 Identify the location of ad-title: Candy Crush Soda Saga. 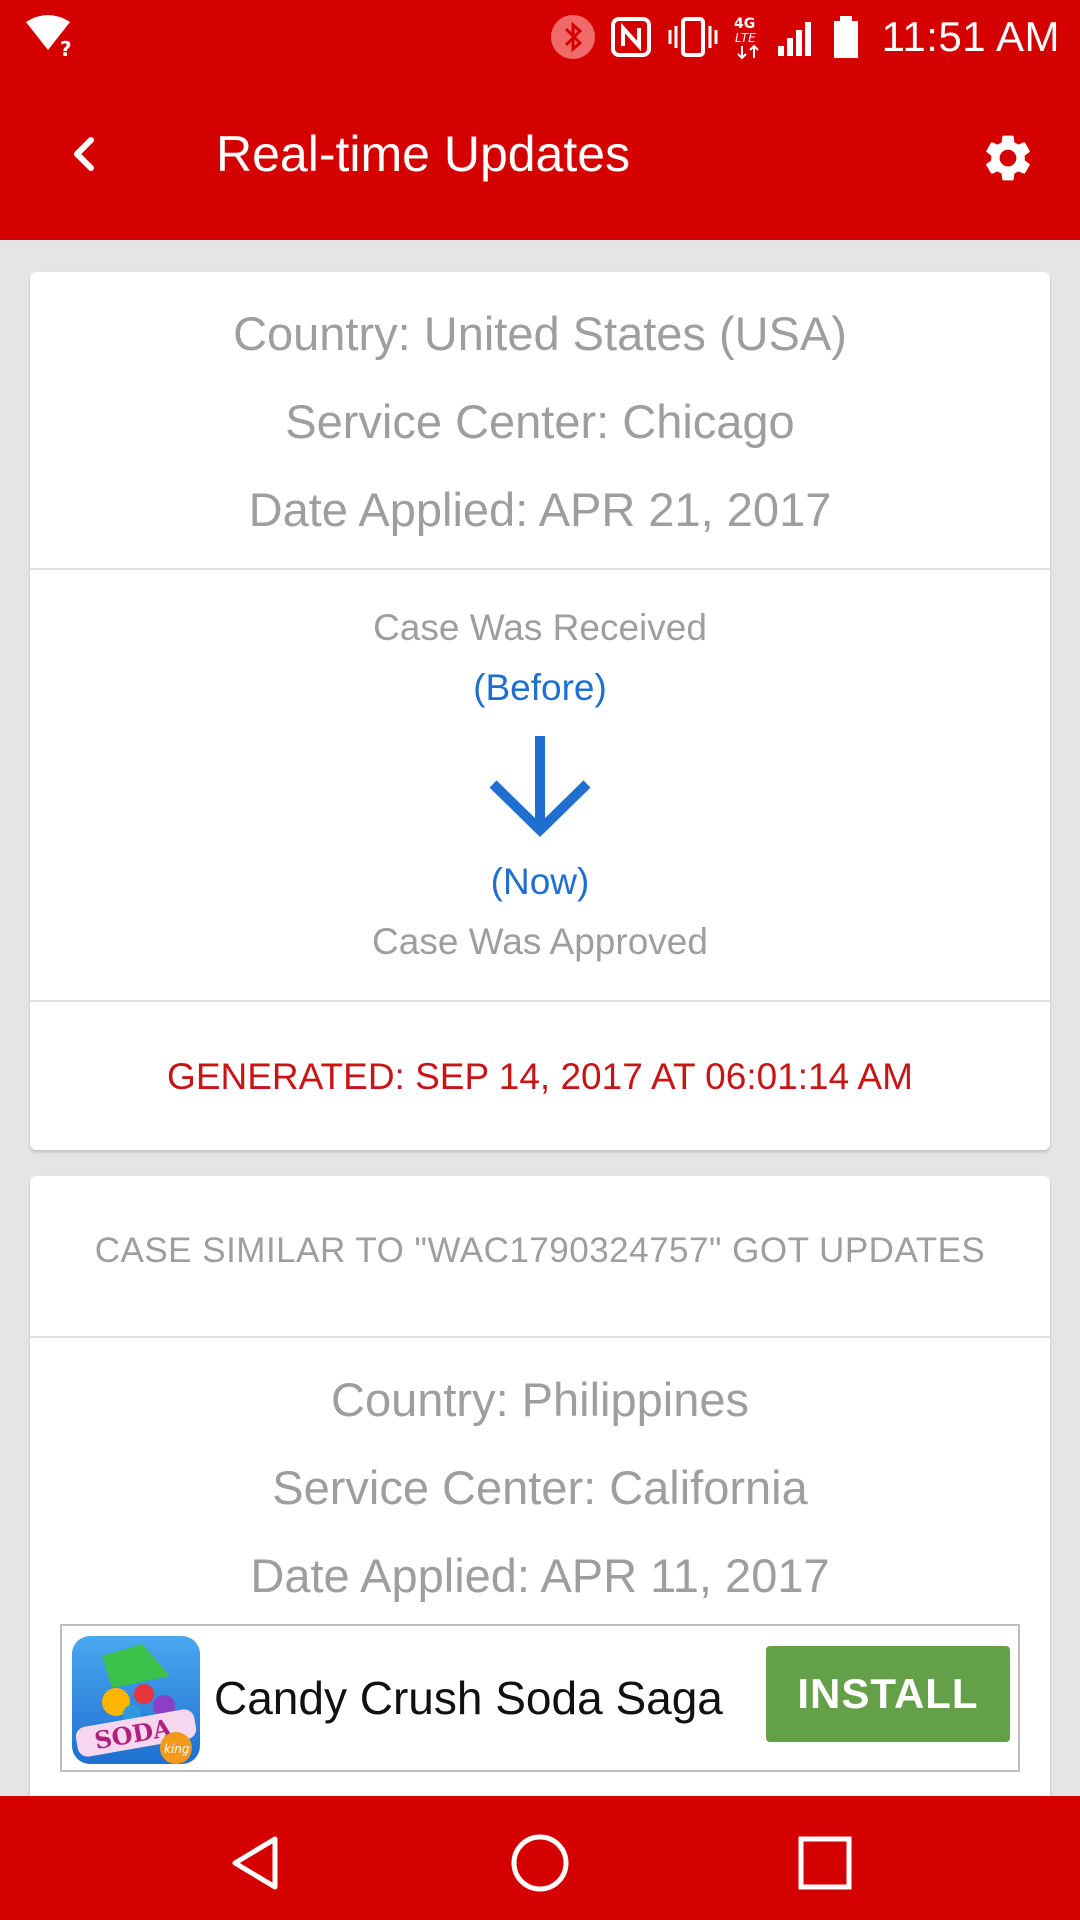
(468, 1698).